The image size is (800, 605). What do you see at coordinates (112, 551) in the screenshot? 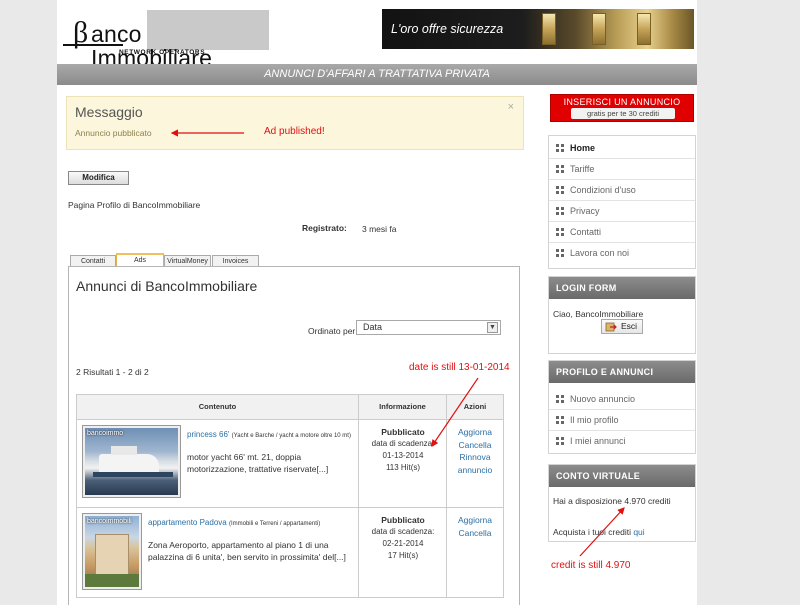
I see `ad-thumbnail: bancoimmobili` at bounding box center [112, 551].